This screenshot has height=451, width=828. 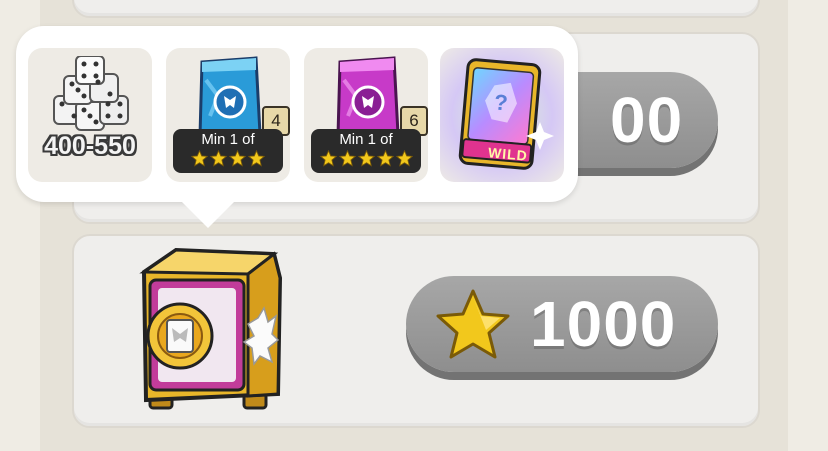 I want to click on gold-vault-icon, so click(x=211, y=327).